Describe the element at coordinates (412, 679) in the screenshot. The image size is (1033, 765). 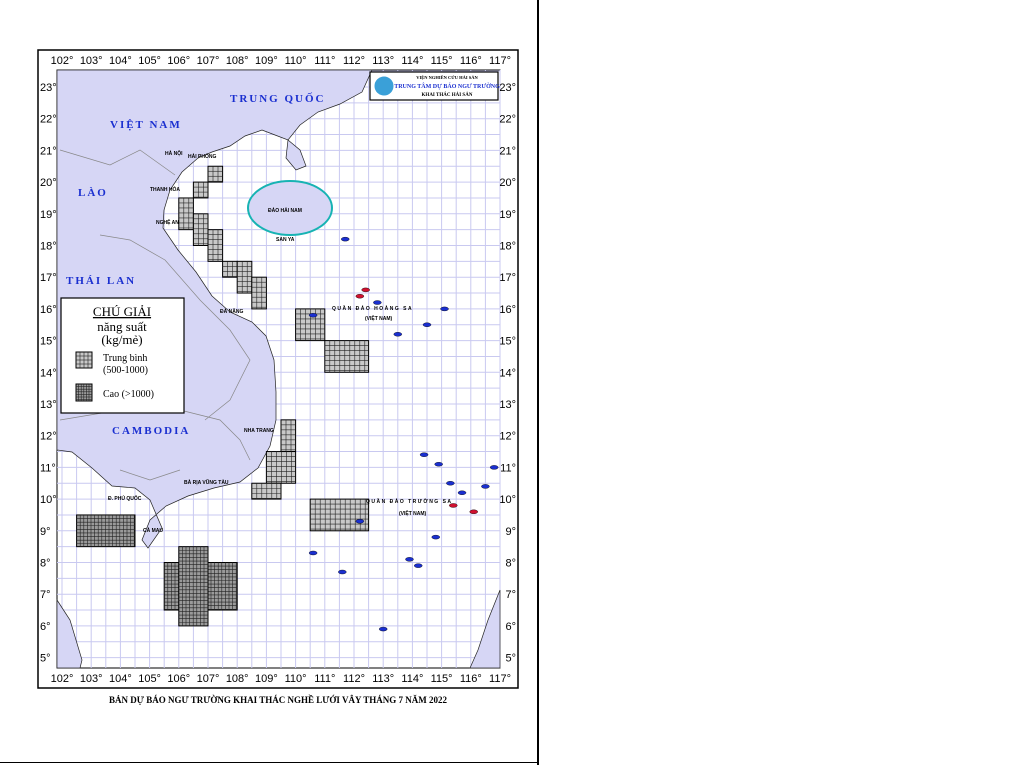
I see `longitude-tick: 114°` at that location.